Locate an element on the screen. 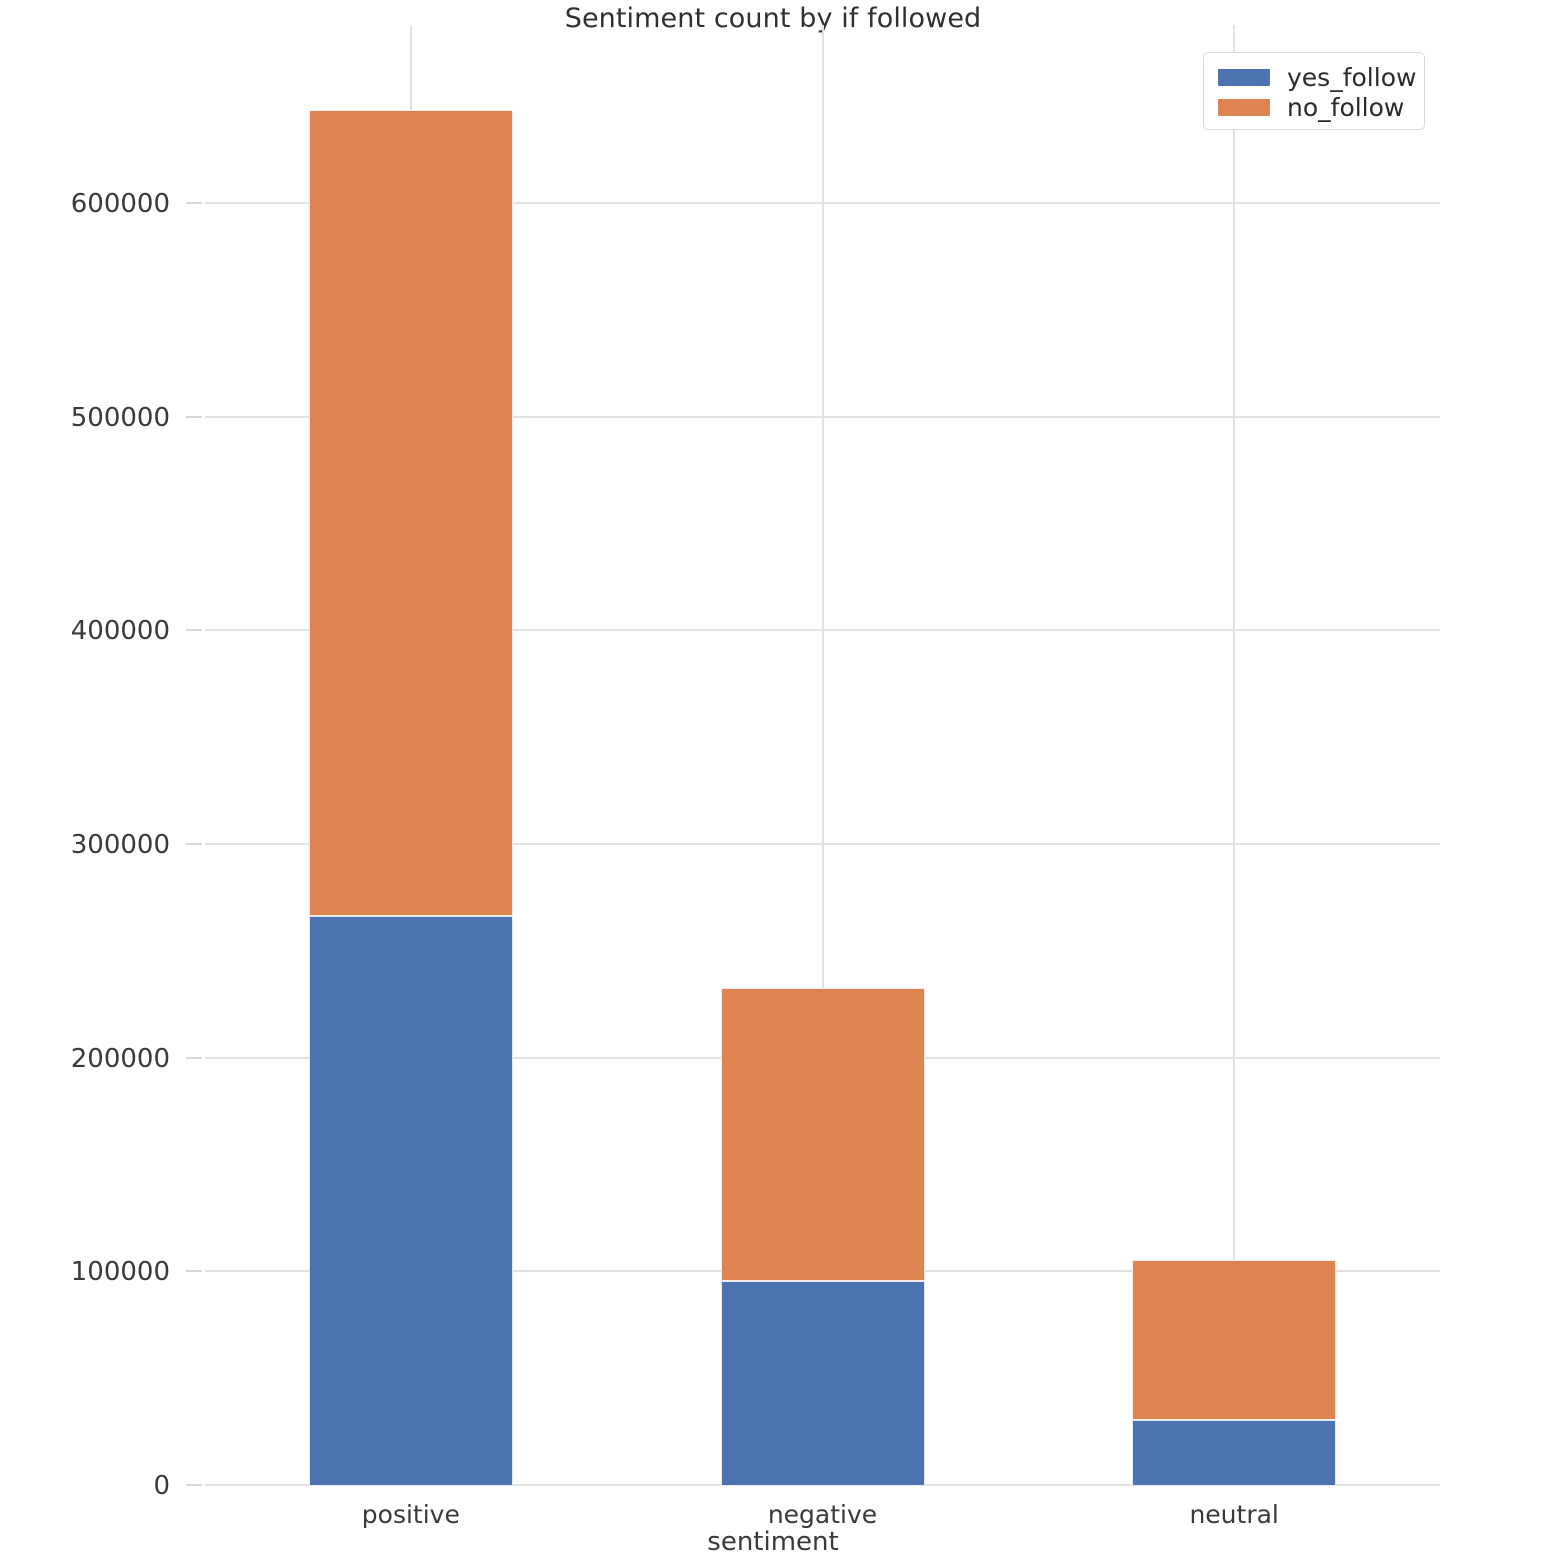  legend-item-yes-follow: yes_follow is located at coordinates (1321, 77).